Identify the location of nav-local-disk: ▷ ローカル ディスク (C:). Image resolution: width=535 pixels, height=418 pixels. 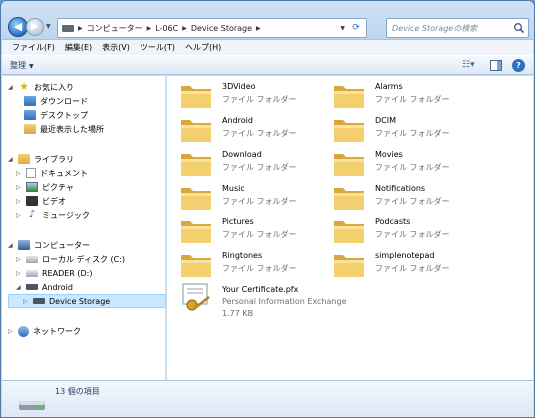
(70, 259).